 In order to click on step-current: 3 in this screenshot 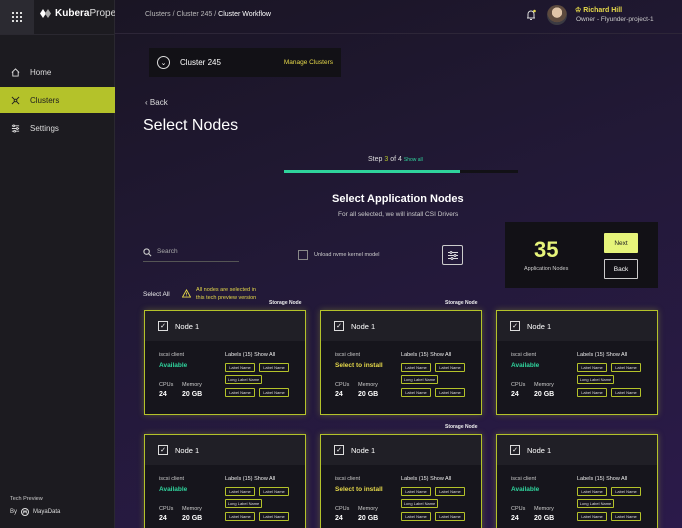, I will do `click(386, 159)`.